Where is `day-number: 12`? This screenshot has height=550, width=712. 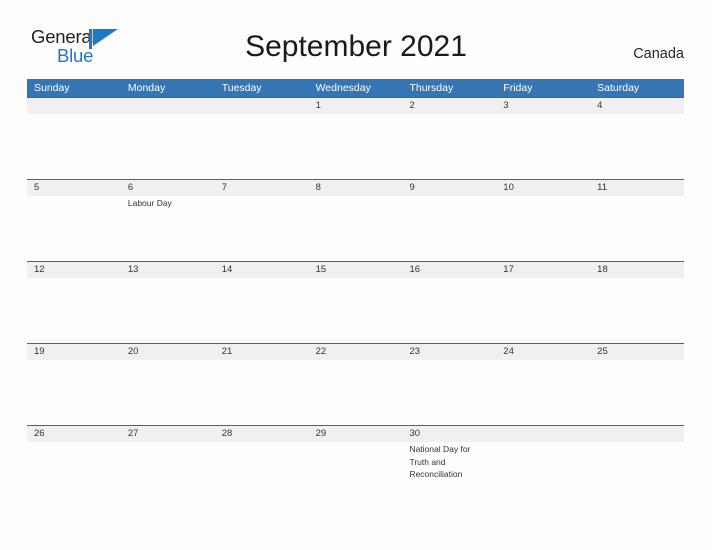
day-number: 12 is located at coordinates (39, 269).